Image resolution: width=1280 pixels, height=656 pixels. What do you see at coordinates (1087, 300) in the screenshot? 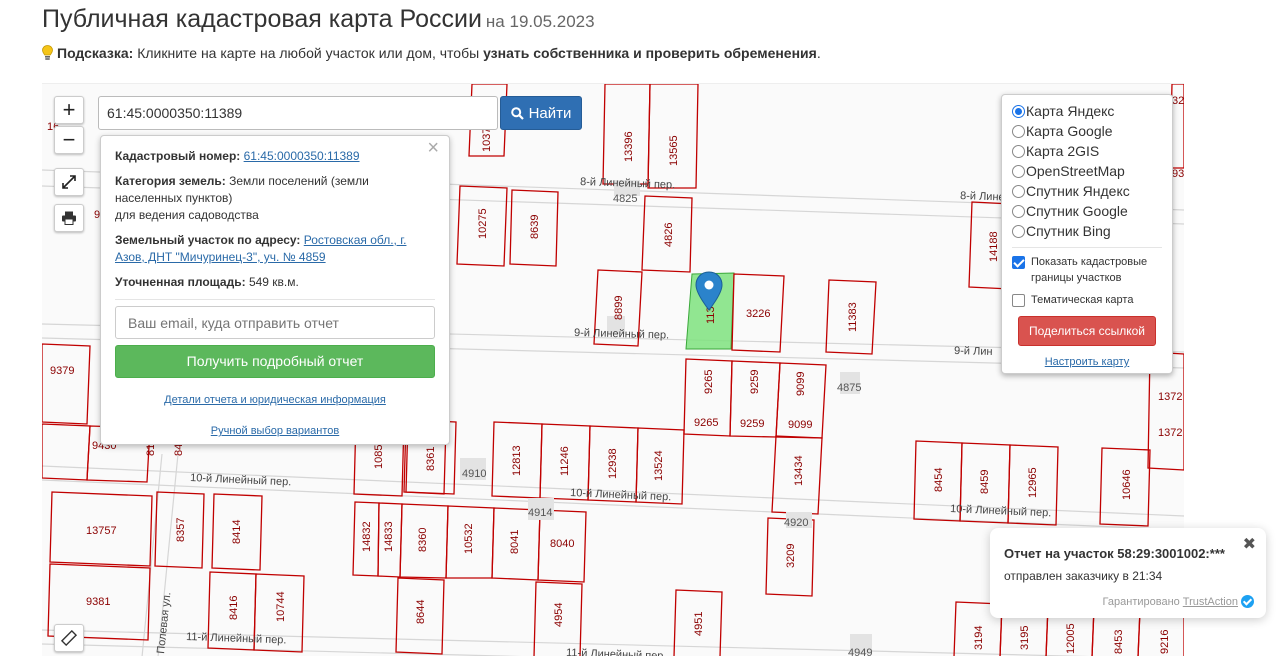
I see `thematic-map-toggle: Тематическая карта` at bounding box center [1087, 300].